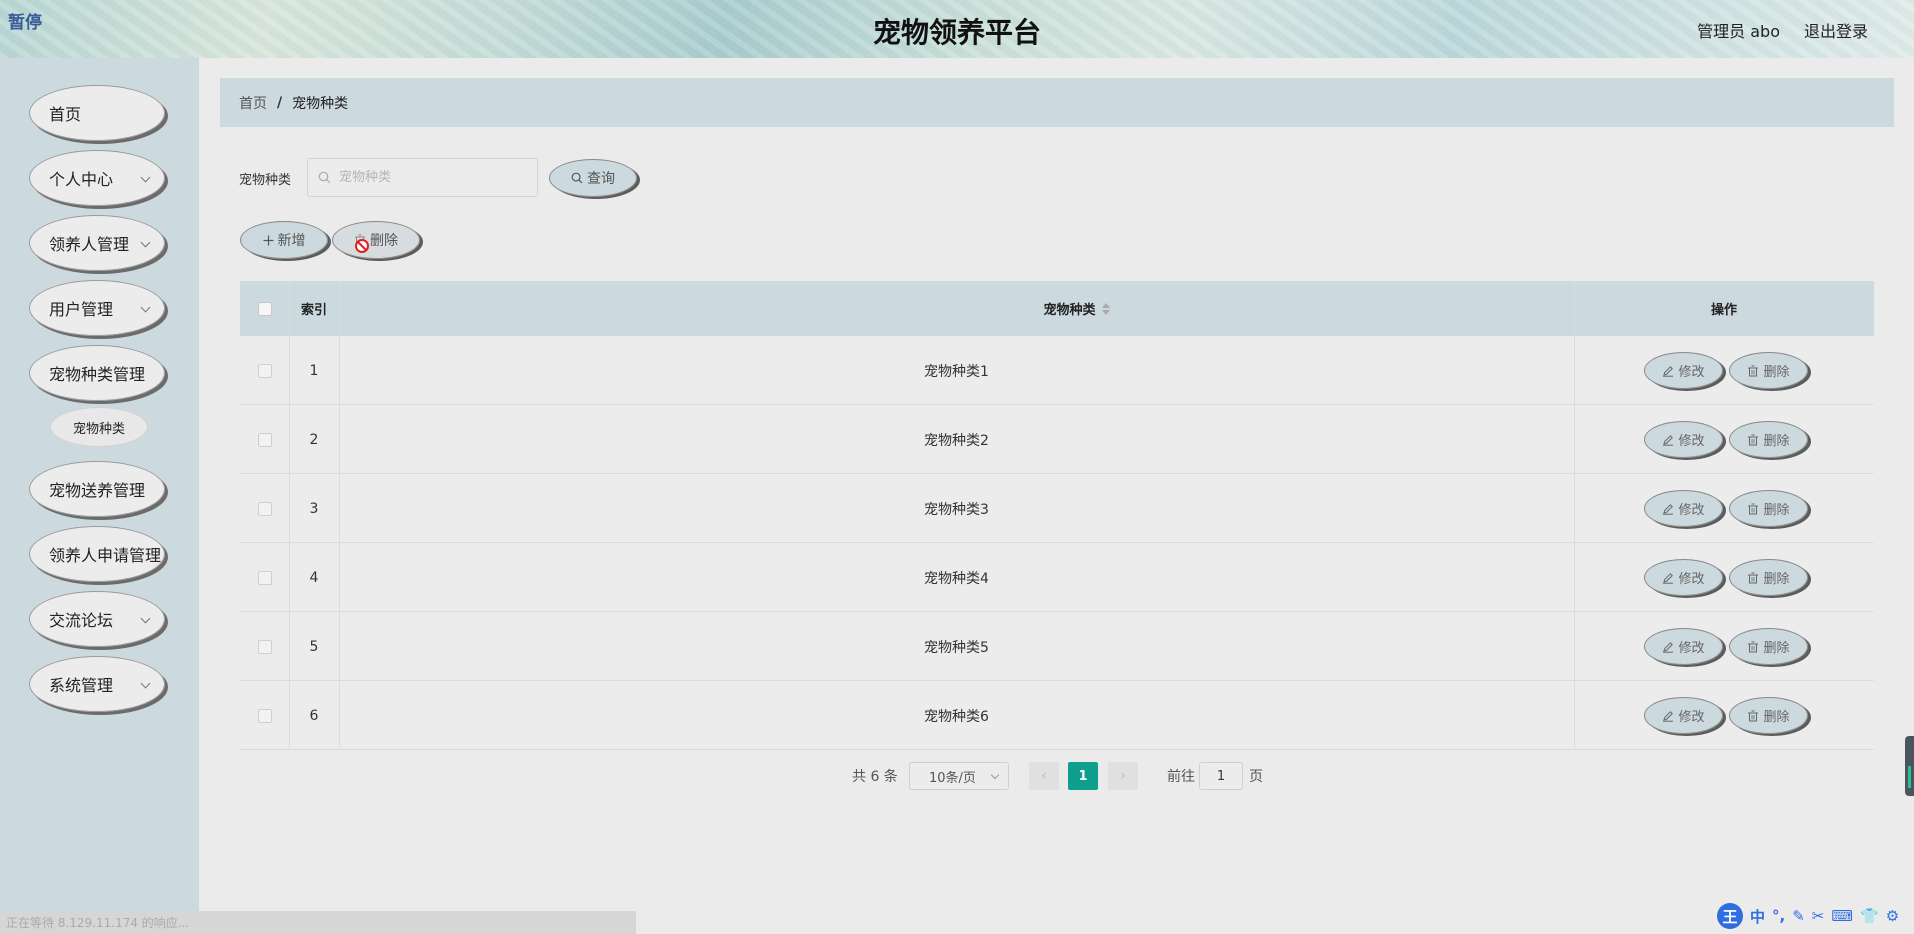  Describe the element at coordinates (81, 309) in the screenshot. I see `sidebar-item-label: 用户管理` at that location.